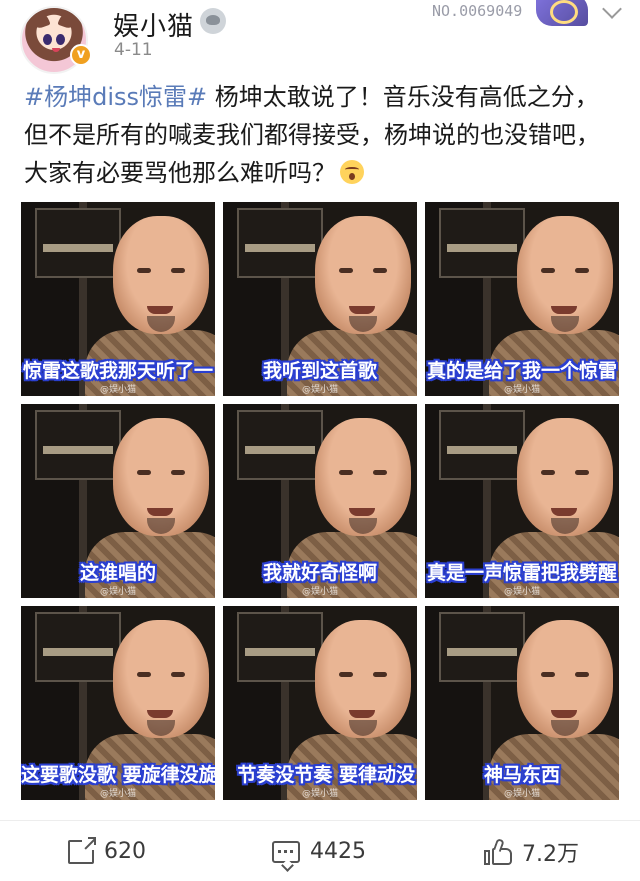 The width and height of the screenshot is (640, 881). What do you see at coordinates (153, 24) in the screenshot?
I see `username: 娱小猫` at bounding box center [153, 24].